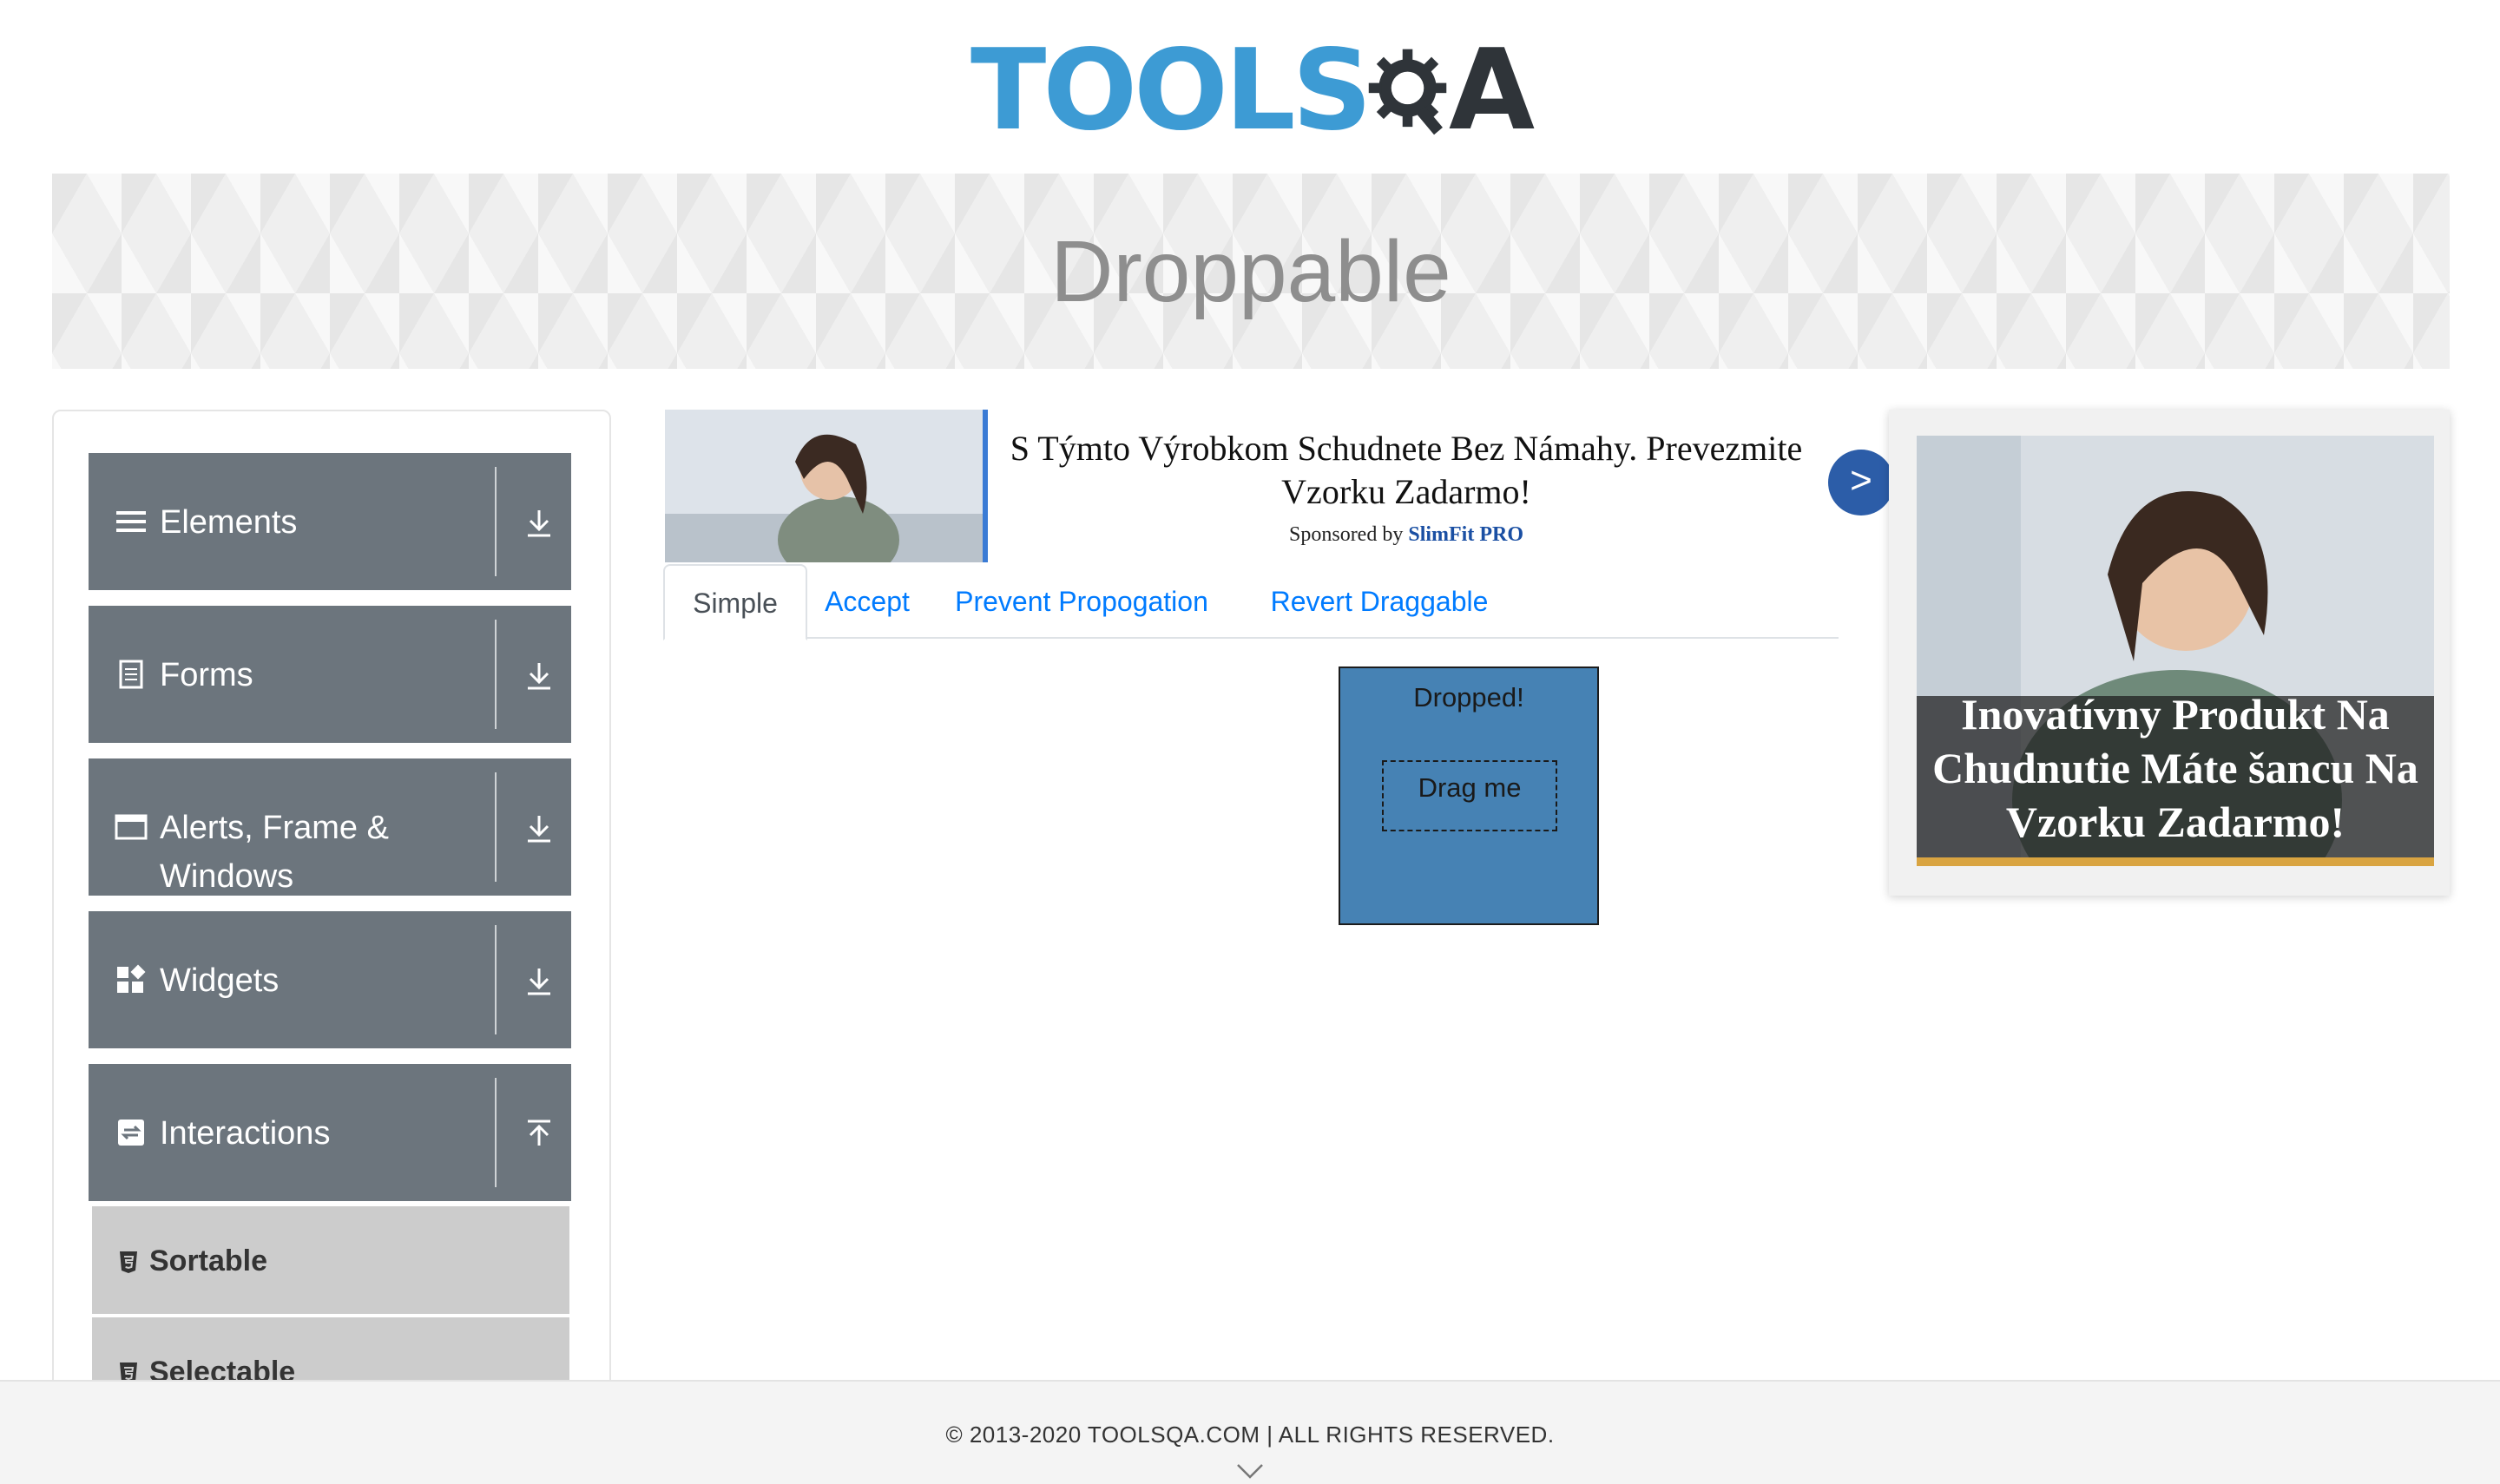 The height and width of the screenshot is (1484, 2500). What do you see at coordinates (539, 1134) in the screenshot?
I see `upload-arrow-icon` at bounding box center [539, 1134].